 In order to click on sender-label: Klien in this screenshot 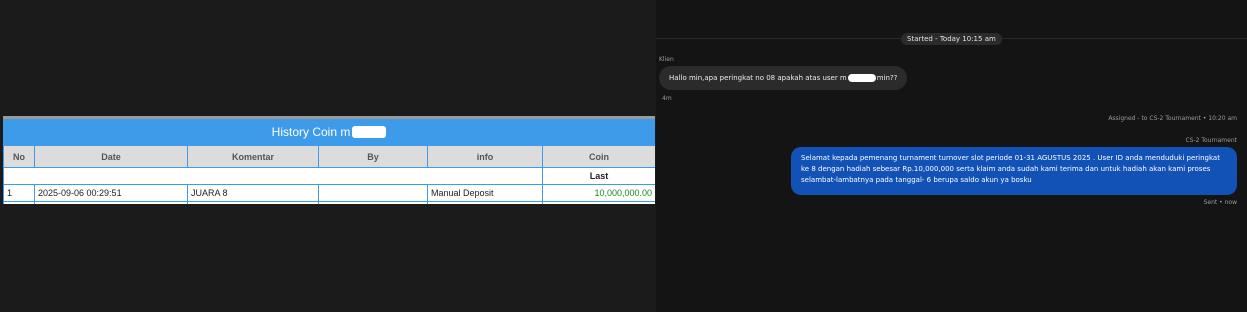, I will do `click(666, 59)`.